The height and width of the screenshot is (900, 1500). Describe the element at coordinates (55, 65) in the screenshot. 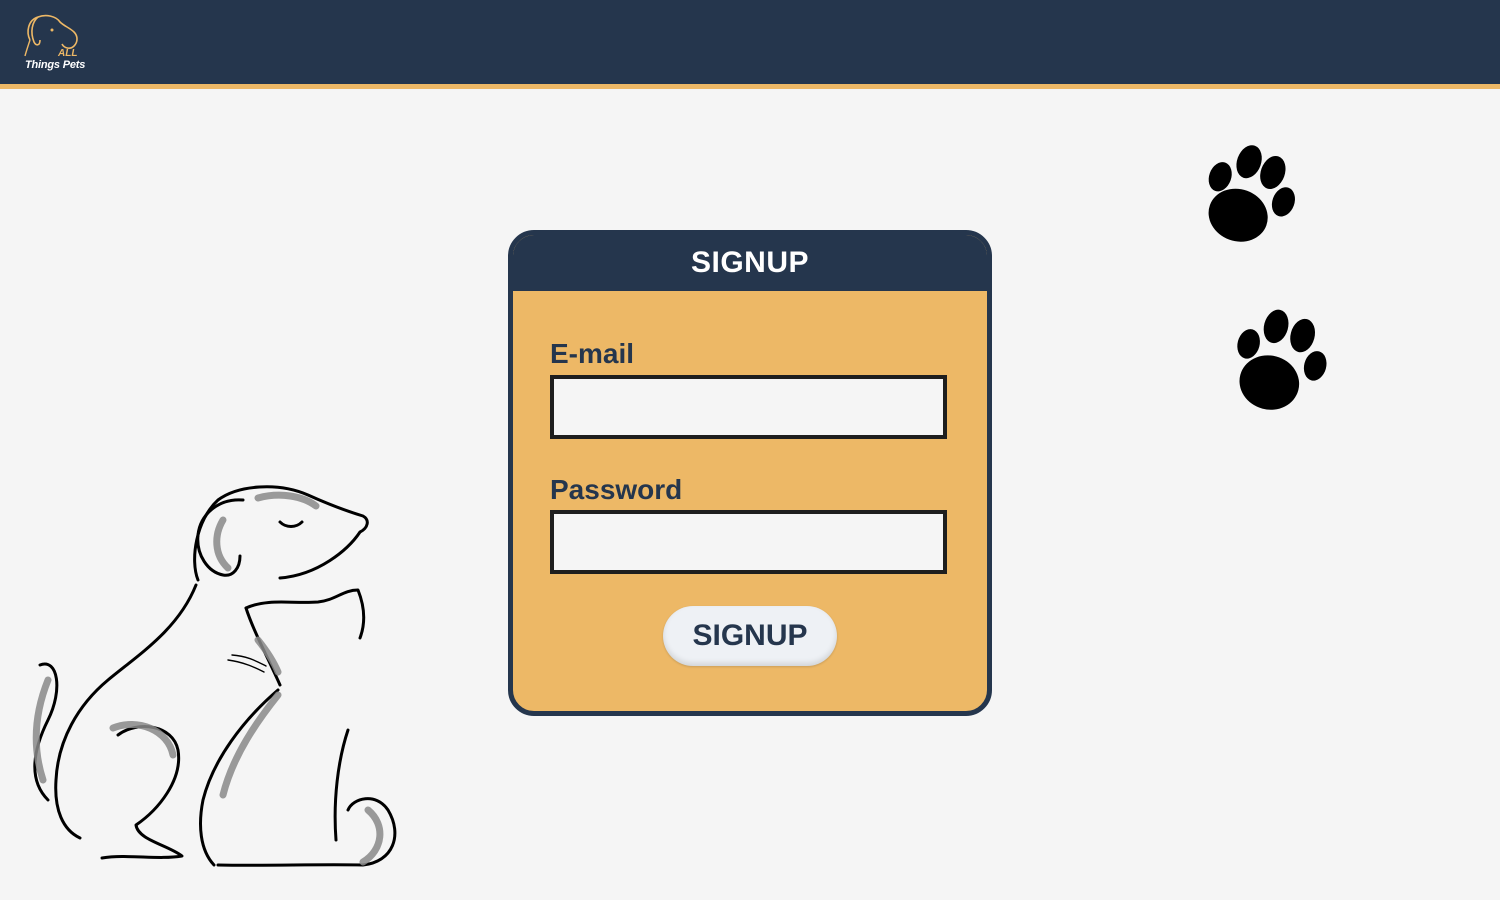

I see `logo-text: Things Pets` at that location.